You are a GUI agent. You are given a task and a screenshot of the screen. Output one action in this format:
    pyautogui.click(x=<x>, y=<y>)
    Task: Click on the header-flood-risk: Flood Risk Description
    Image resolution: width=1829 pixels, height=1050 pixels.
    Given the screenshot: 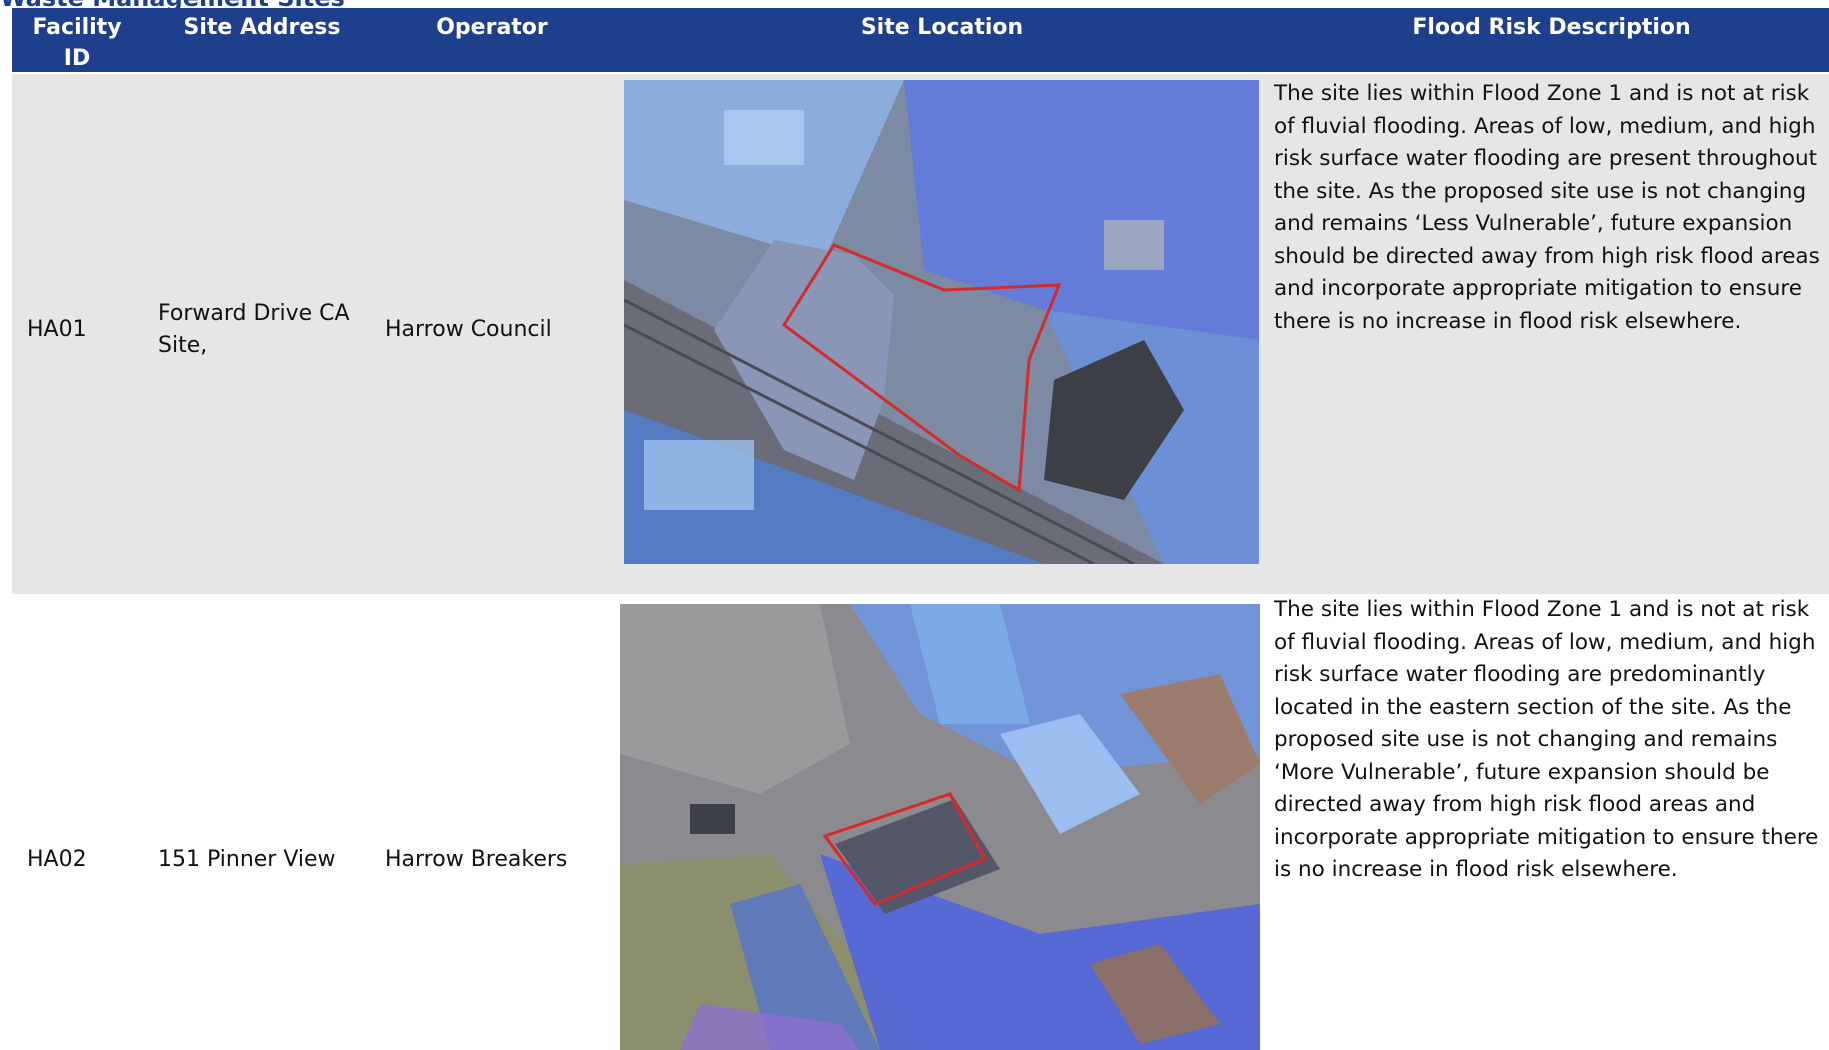 What is the action you would take?
    pyautogui.click(x=1551, y=27)
    